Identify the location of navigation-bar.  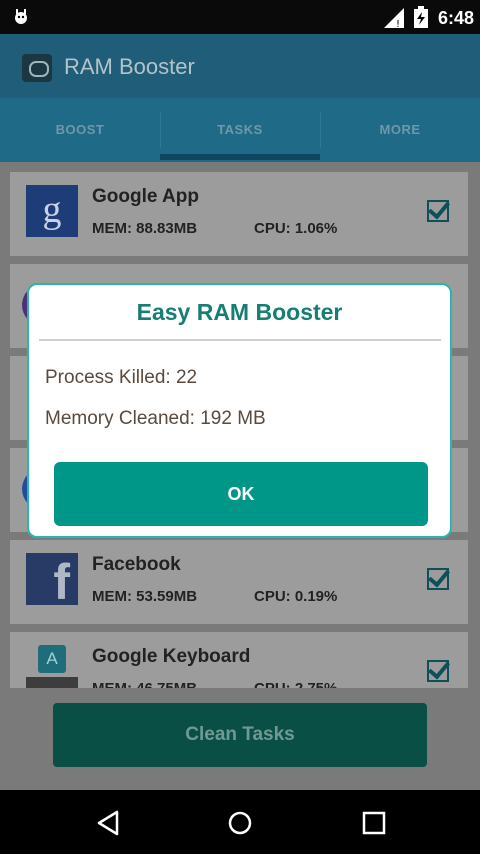
(240, 822).